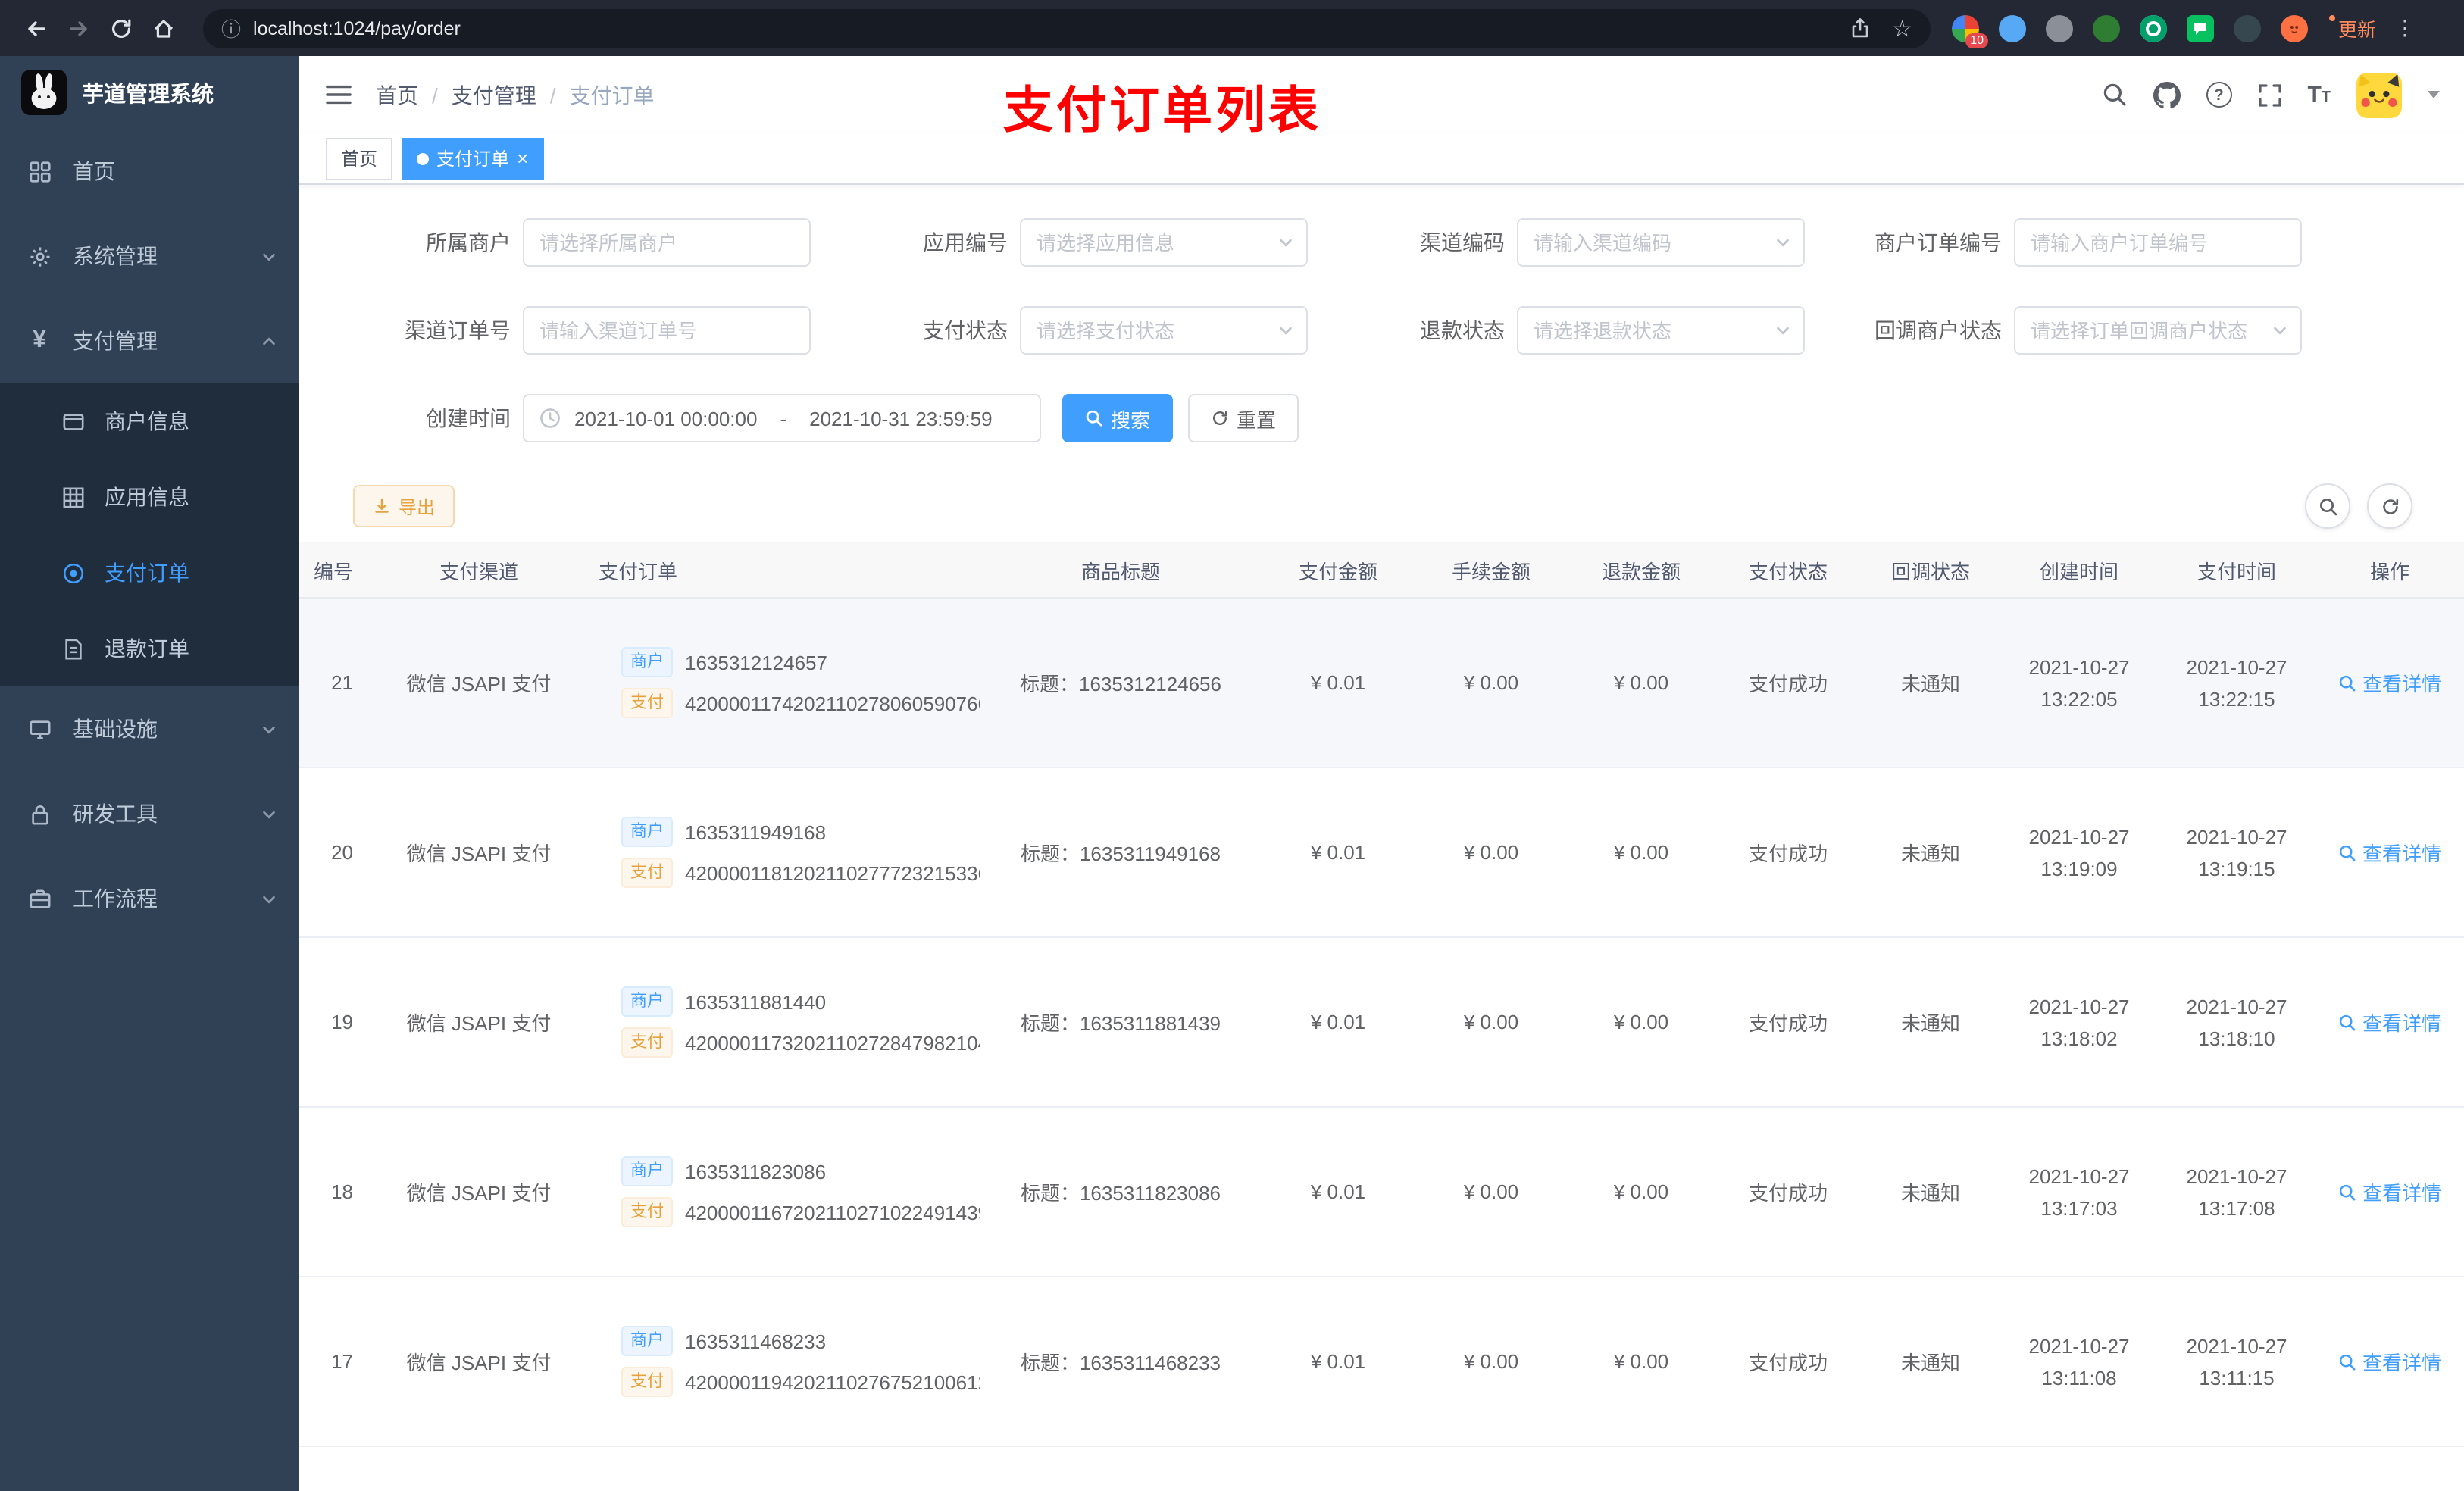 This screenshot has width=2464, height=1491. Describe the element at coordinates (522, 158) in the screenshot. I see `tab-close-icon: ×` at that location.